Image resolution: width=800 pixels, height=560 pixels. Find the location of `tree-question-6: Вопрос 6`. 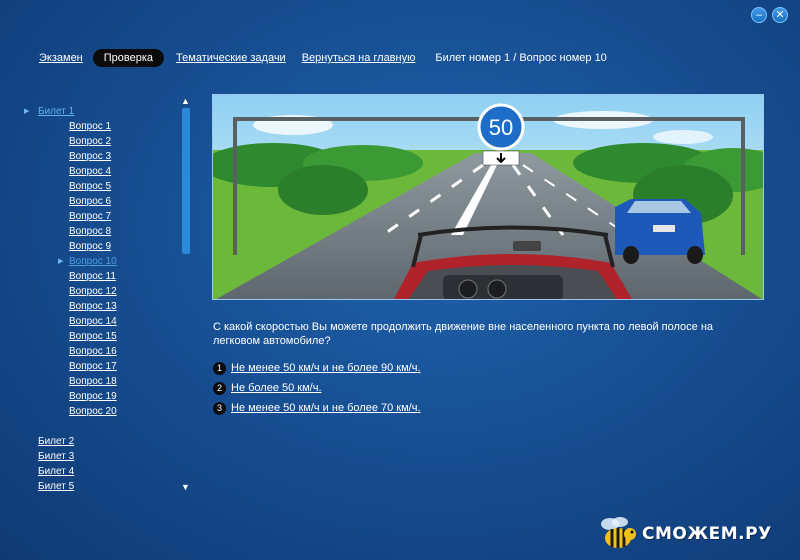

tree-question-6: Вопрос 6 is located at coordinates (99, 201).